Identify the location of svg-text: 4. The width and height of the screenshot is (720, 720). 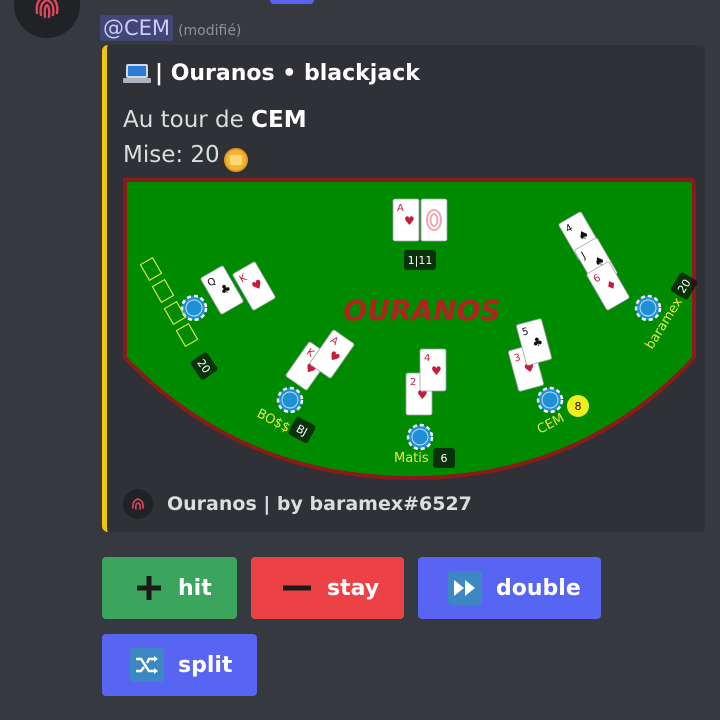
(427, 358).